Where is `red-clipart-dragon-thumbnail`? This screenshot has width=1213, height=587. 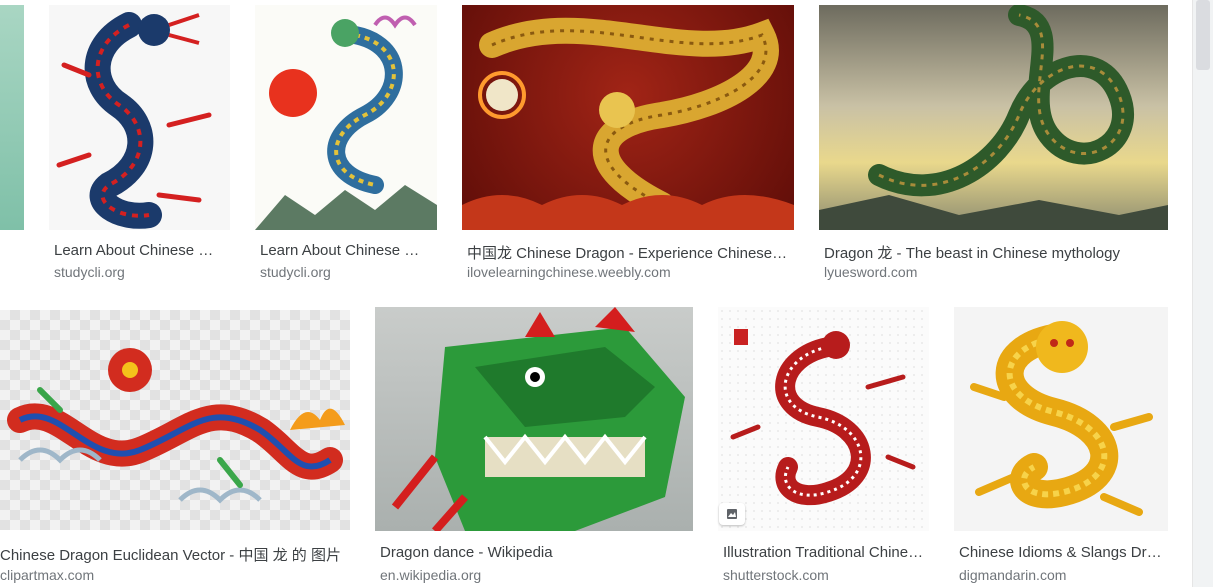 red-clipart-dragon-thumbnail is located at coordinates (175, 420).